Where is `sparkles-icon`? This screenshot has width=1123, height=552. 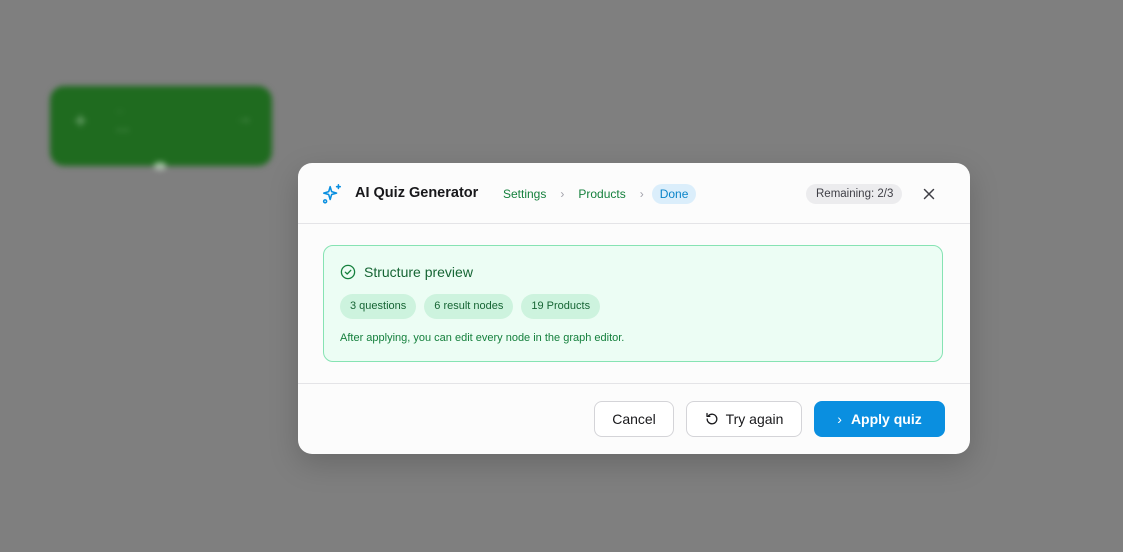
sparkles-icon is located at coordinates (332, 194).